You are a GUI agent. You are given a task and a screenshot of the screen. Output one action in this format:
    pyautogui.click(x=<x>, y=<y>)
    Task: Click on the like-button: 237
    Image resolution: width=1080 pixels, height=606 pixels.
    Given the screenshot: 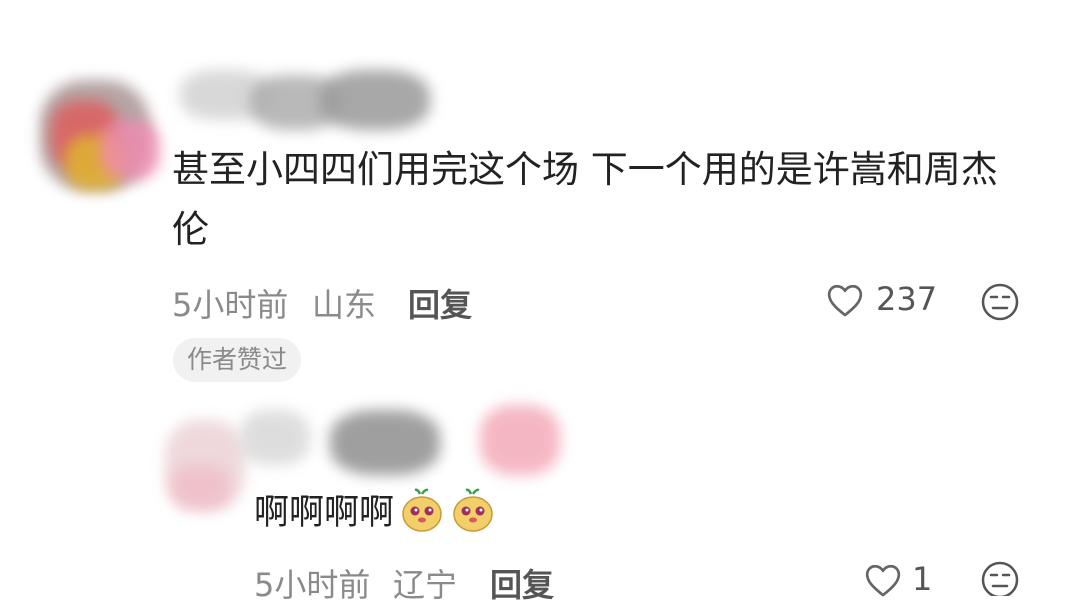 What is the action you would take?
    pyautogui.click(x=886, y=302)
    